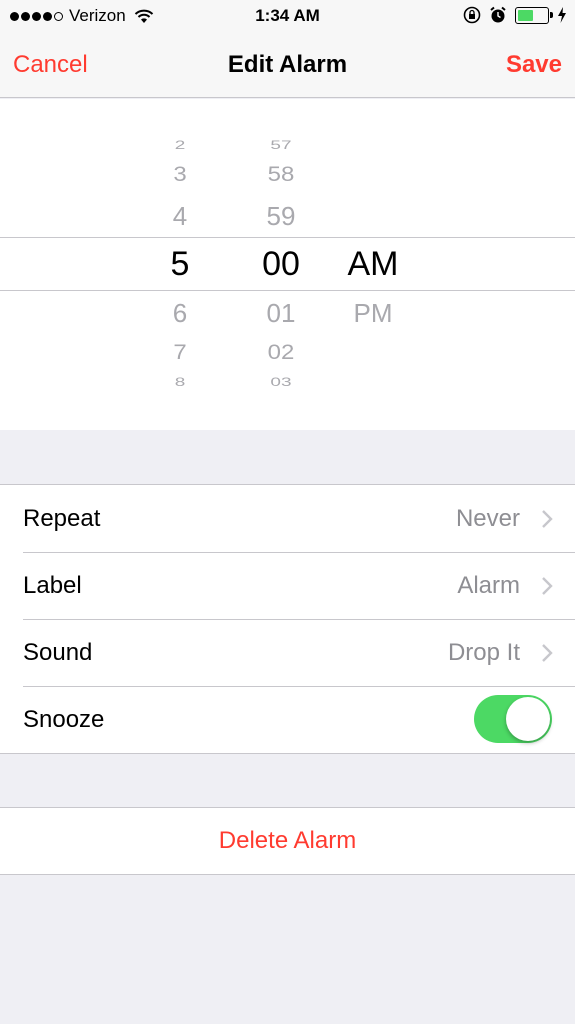  What do you see at coordinates (534, 65) in the screenshot?
I see `save-button: Save` at bounding box center [534, 65].